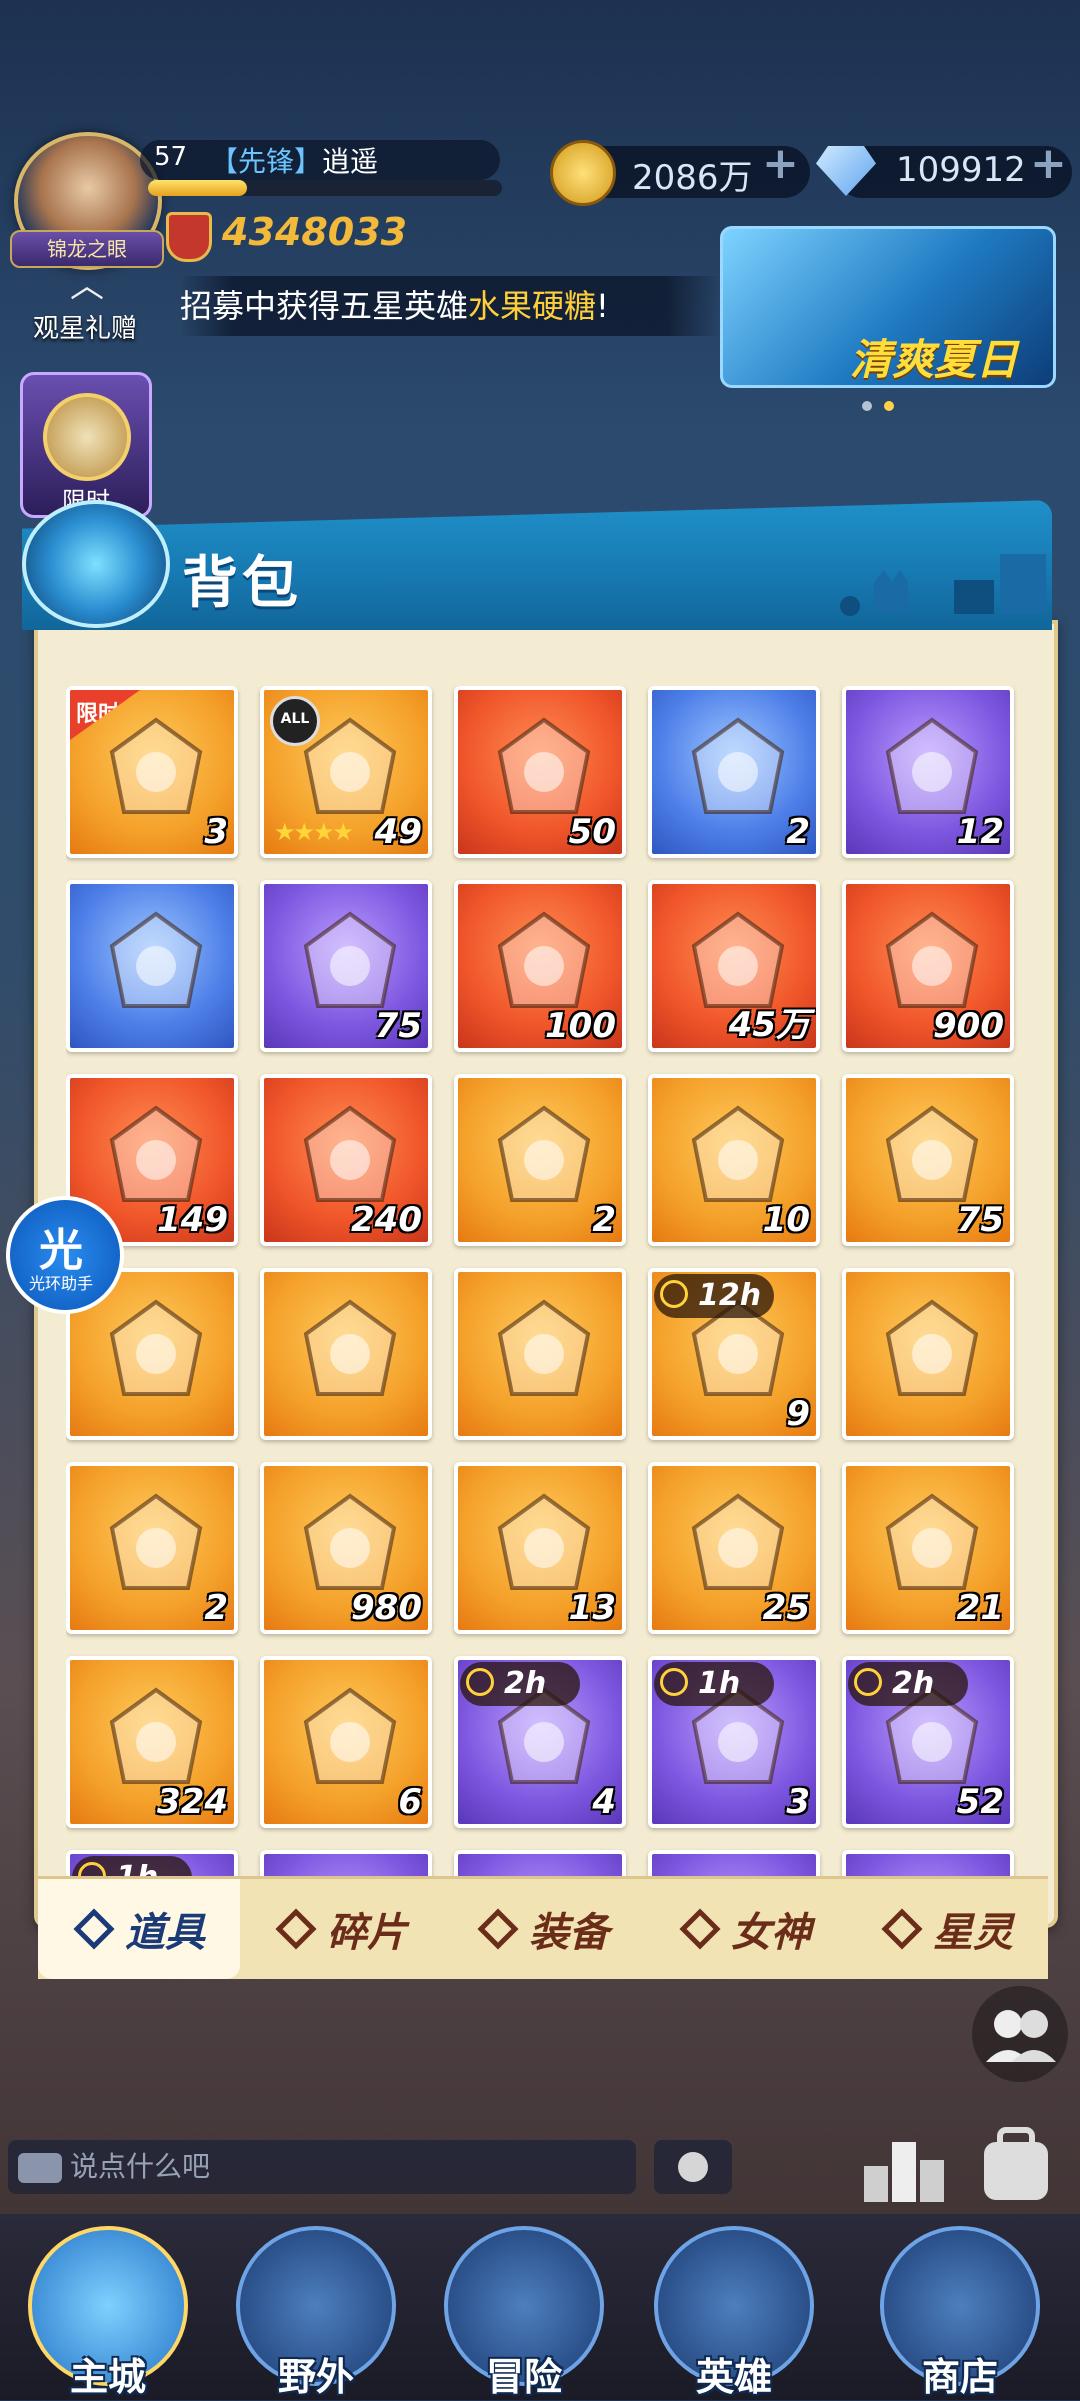  What do you see at coordinates (296, 1929) in the screenshot?
I see `fragment-icon` at bounding box center [296, 1929].